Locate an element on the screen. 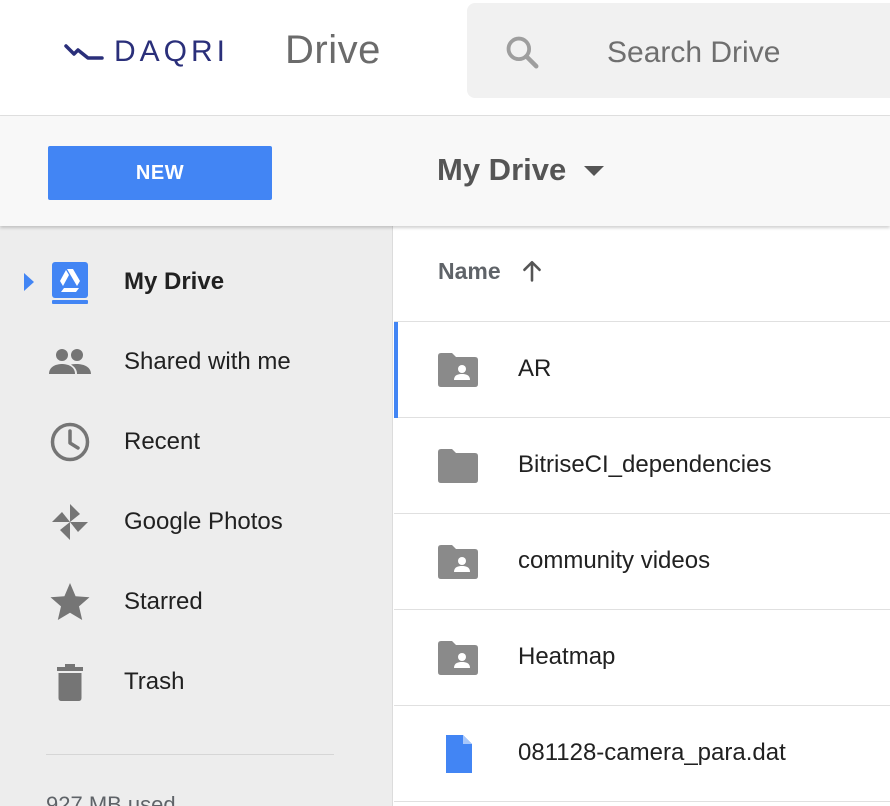 The height and width of the screenshot is (806, 890). brand-name: DAQRI is located at coordinates (172, 51).